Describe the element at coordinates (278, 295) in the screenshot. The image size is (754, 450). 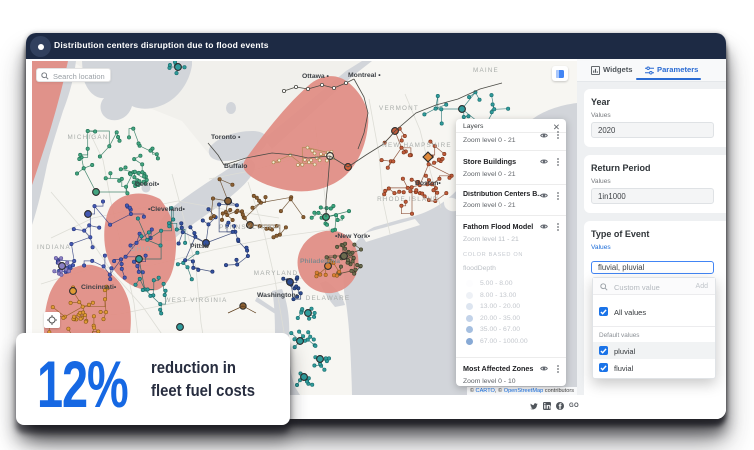
I see `svg-text: Washington•` at that location.